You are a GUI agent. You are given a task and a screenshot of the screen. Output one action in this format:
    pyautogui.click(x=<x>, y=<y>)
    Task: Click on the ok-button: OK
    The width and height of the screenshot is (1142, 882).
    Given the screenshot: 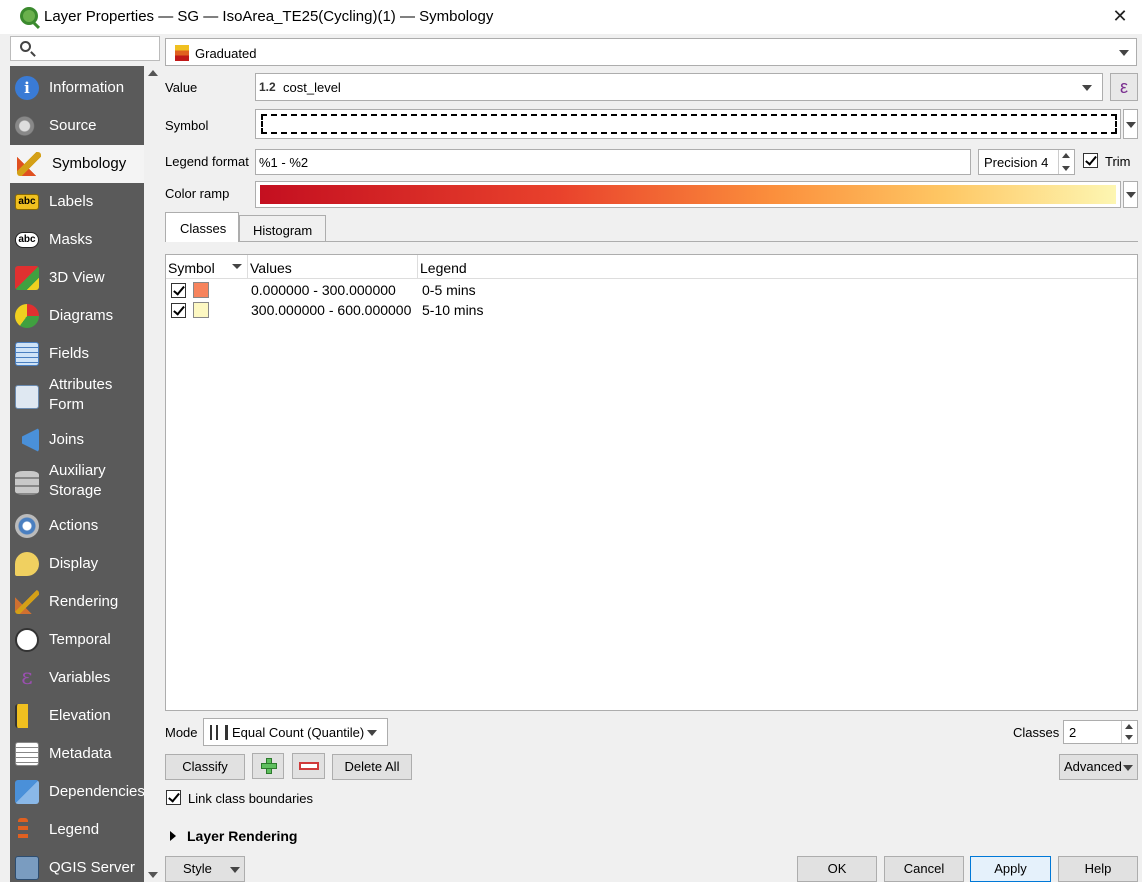 What is the action you would take?
    pyautogui.click(x=837, y=869)
    